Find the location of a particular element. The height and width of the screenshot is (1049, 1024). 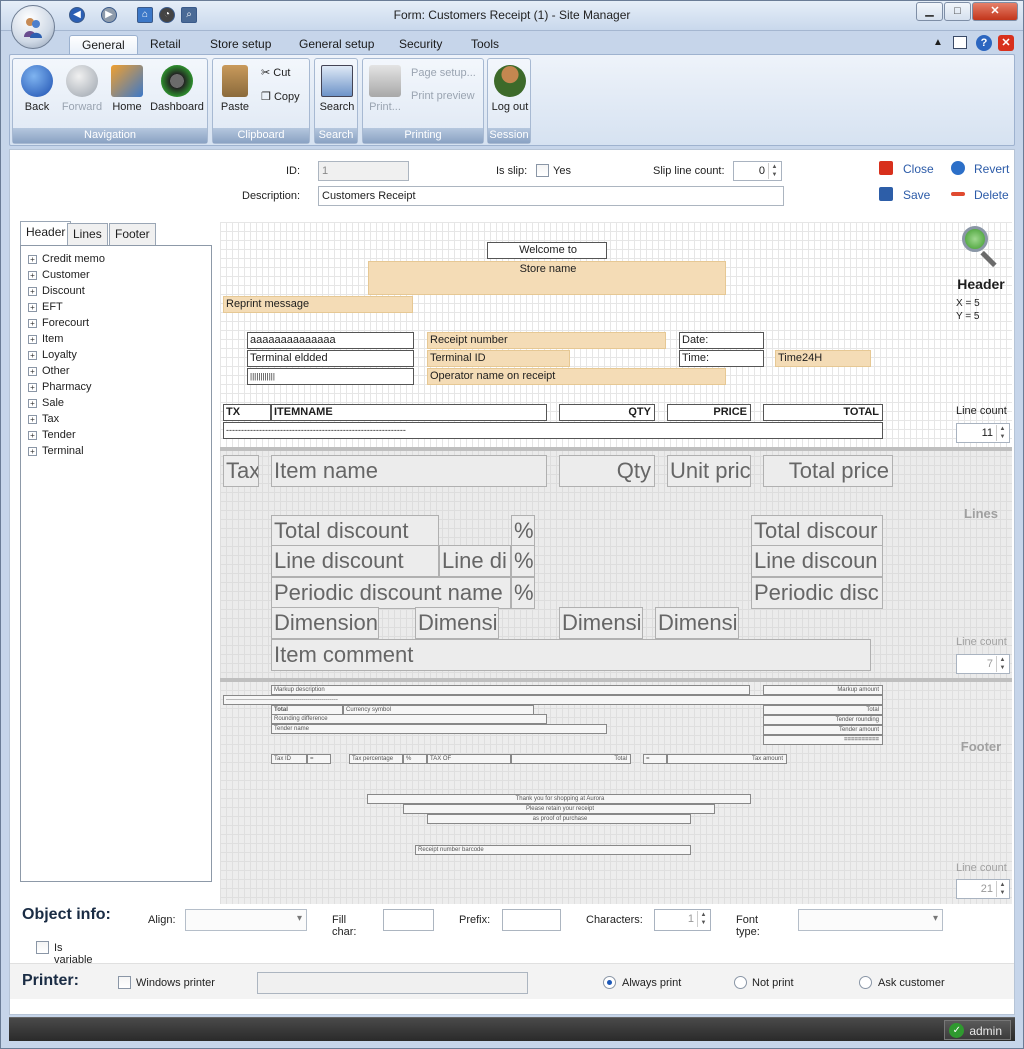

tax-of-element: TAX OF is located at coordinates (469, 759).